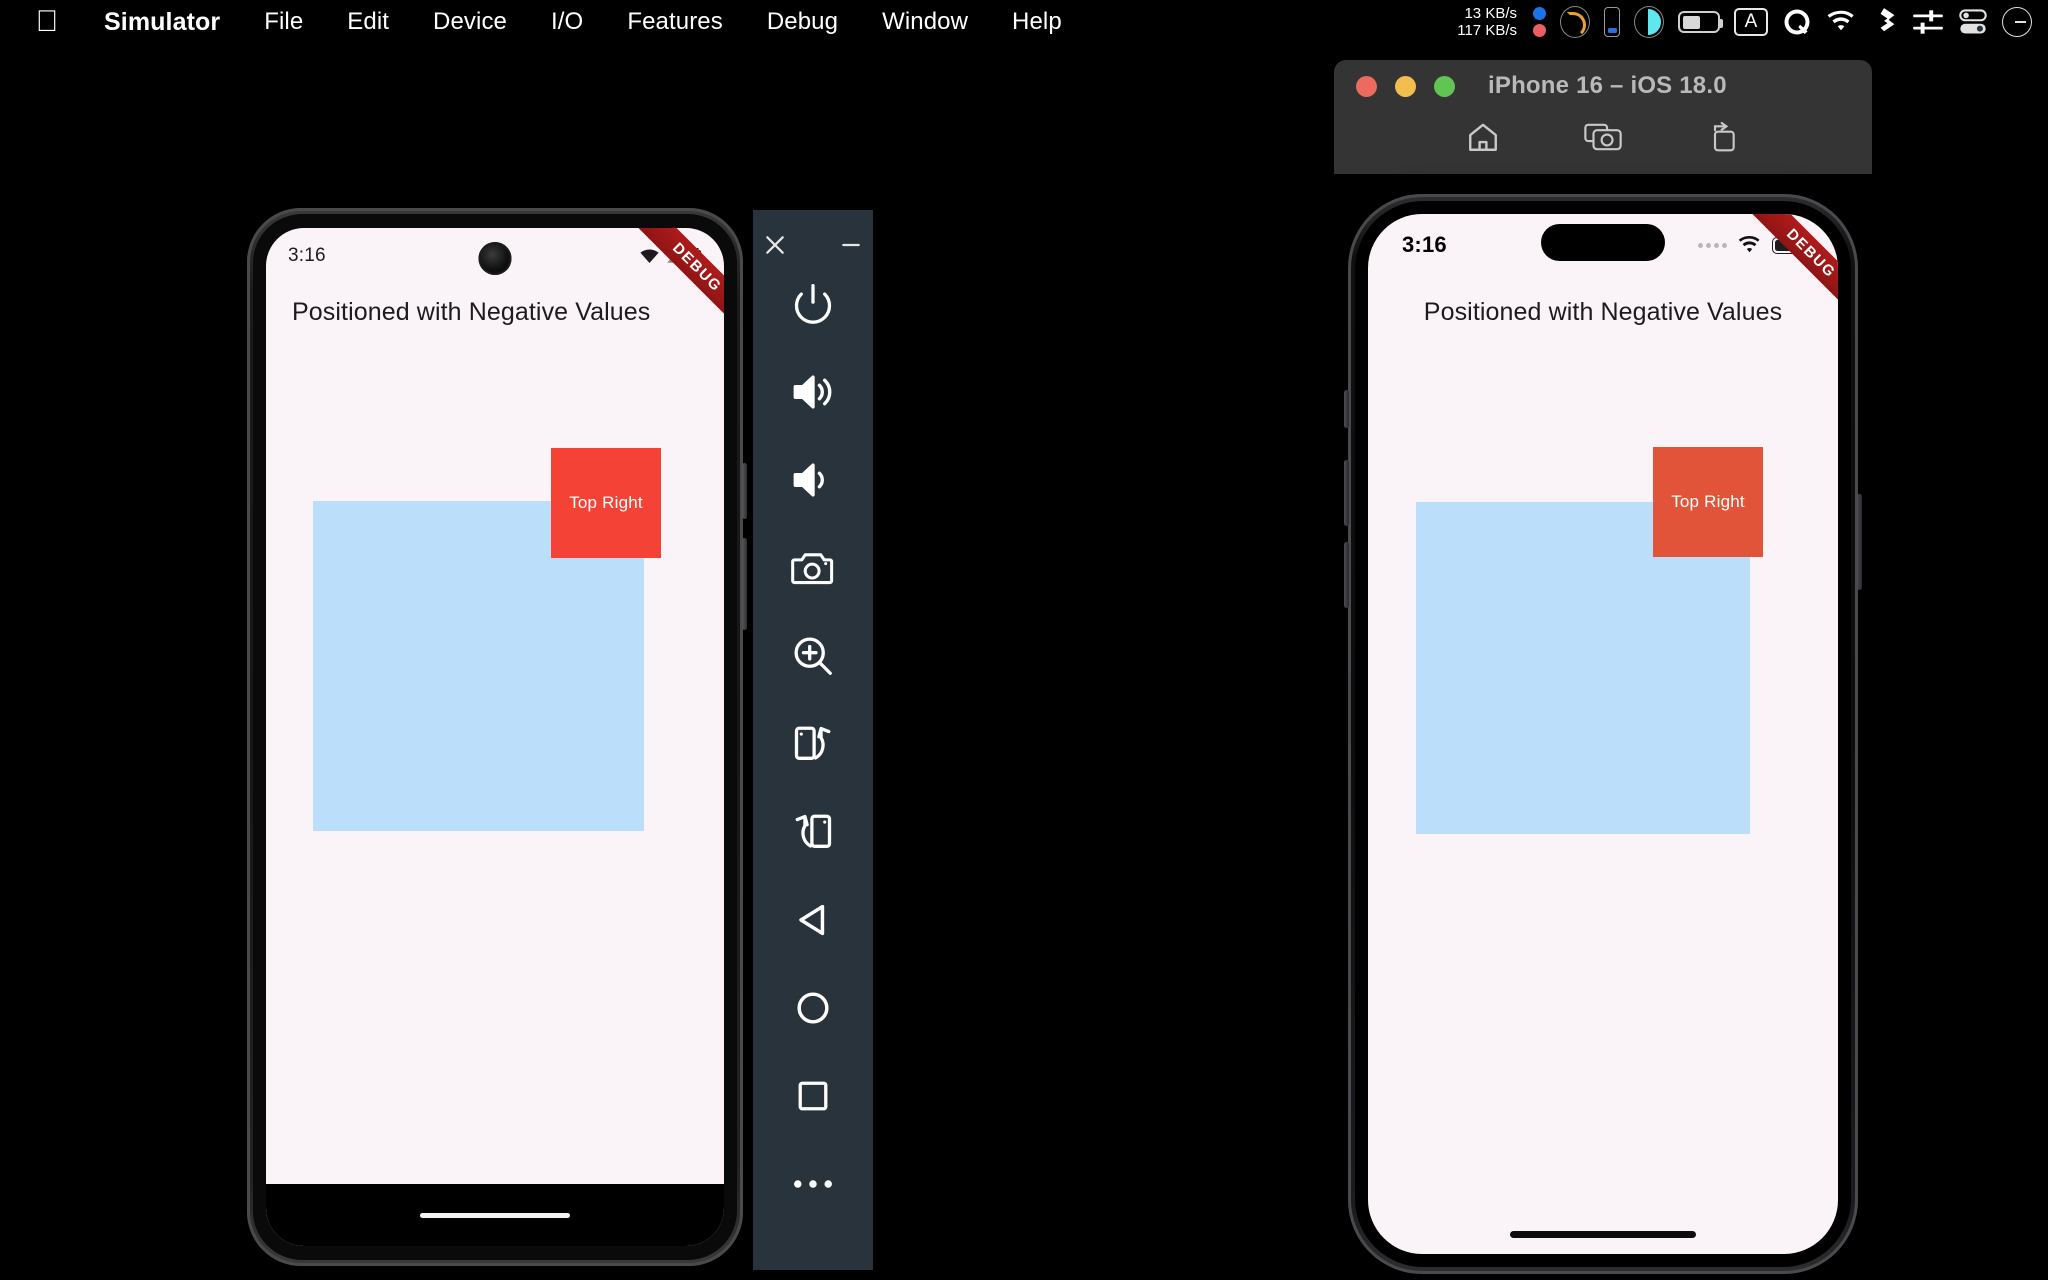 This screenshot has width=2048, height=1280. What do you see at coordinates (1366, 86) in the screenshot?
I see `close-button` at bounding box center [1366, 86].